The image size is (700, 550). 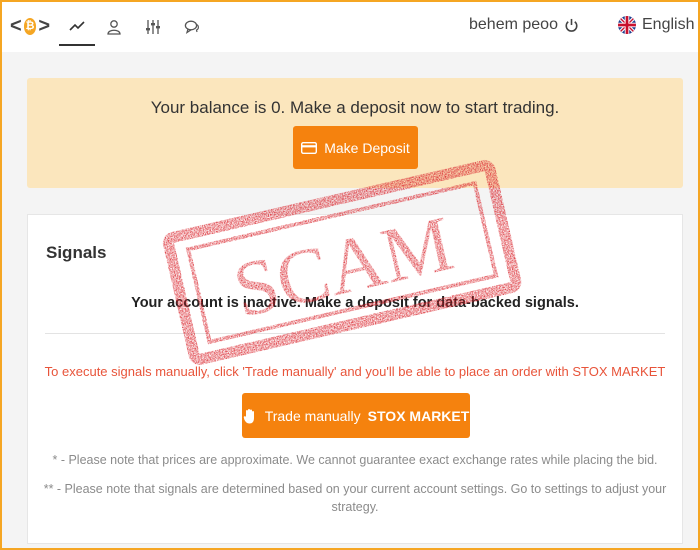 What do you see at coordinates (350, 27) in the screenshot?
I see `top-navigation-bar: < ₿ > behem peoo English` at bounding box center [350, 27].